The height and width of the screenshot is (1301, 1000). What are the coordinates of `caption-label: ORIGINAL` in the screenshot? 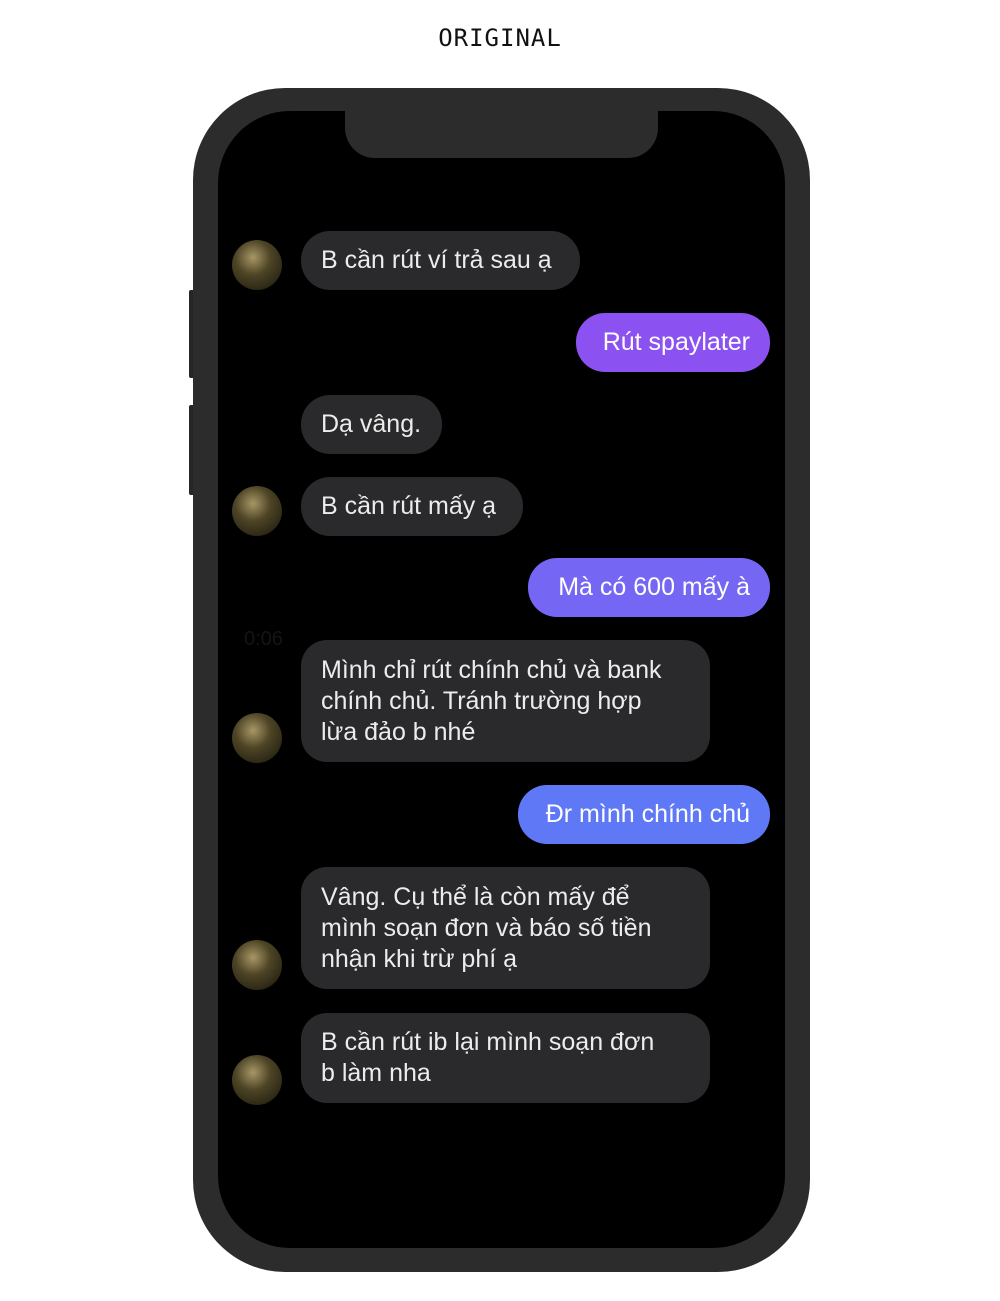 It's located at (500, 38).